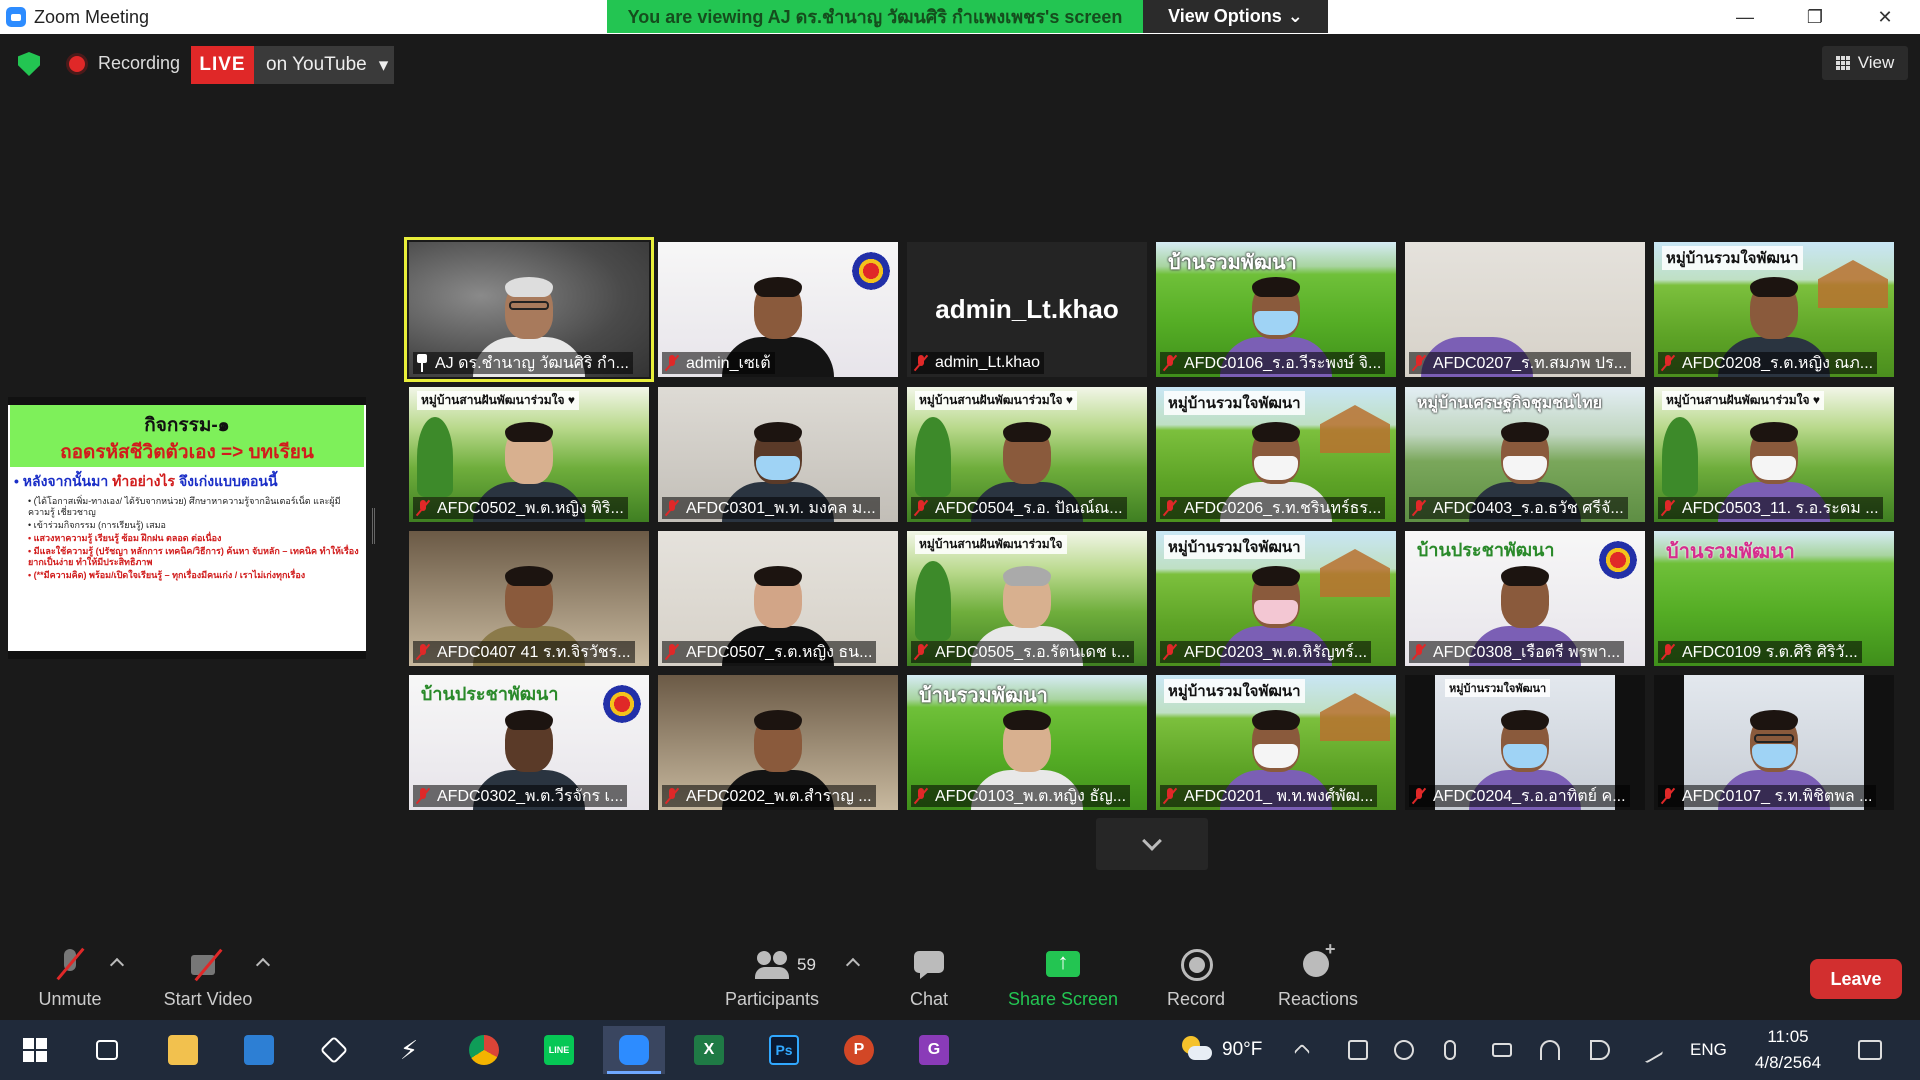 This screenshot has height=1080, width=1920. Describe the element at coordinates (1196, 964) in the screenshot. I see `record-icon` at that location.